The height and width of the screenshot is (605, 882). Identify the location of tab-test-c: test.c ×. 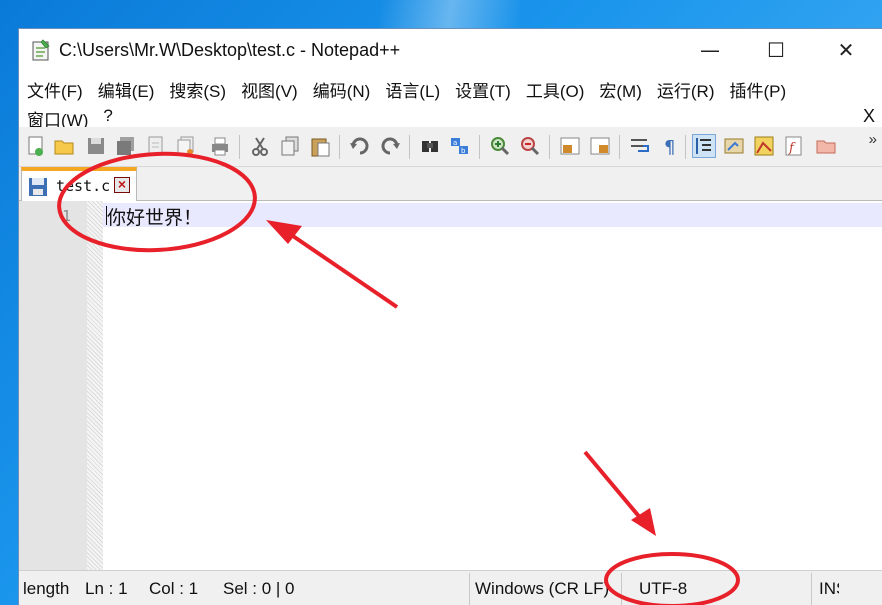
(79, 184).